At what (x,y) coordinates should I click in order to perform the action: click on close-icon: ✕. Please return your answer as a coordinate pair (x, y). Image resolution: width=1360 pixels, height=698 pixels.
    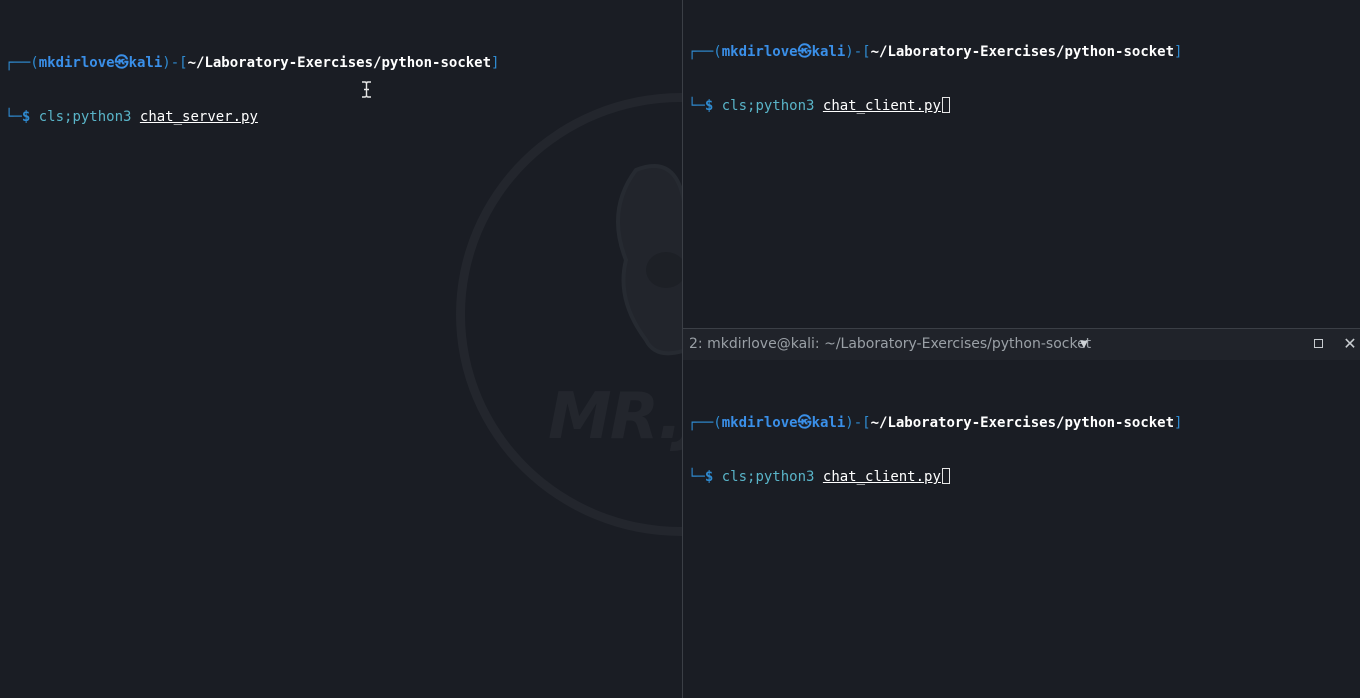
    Looking at the image, I should click on (1350, 343).